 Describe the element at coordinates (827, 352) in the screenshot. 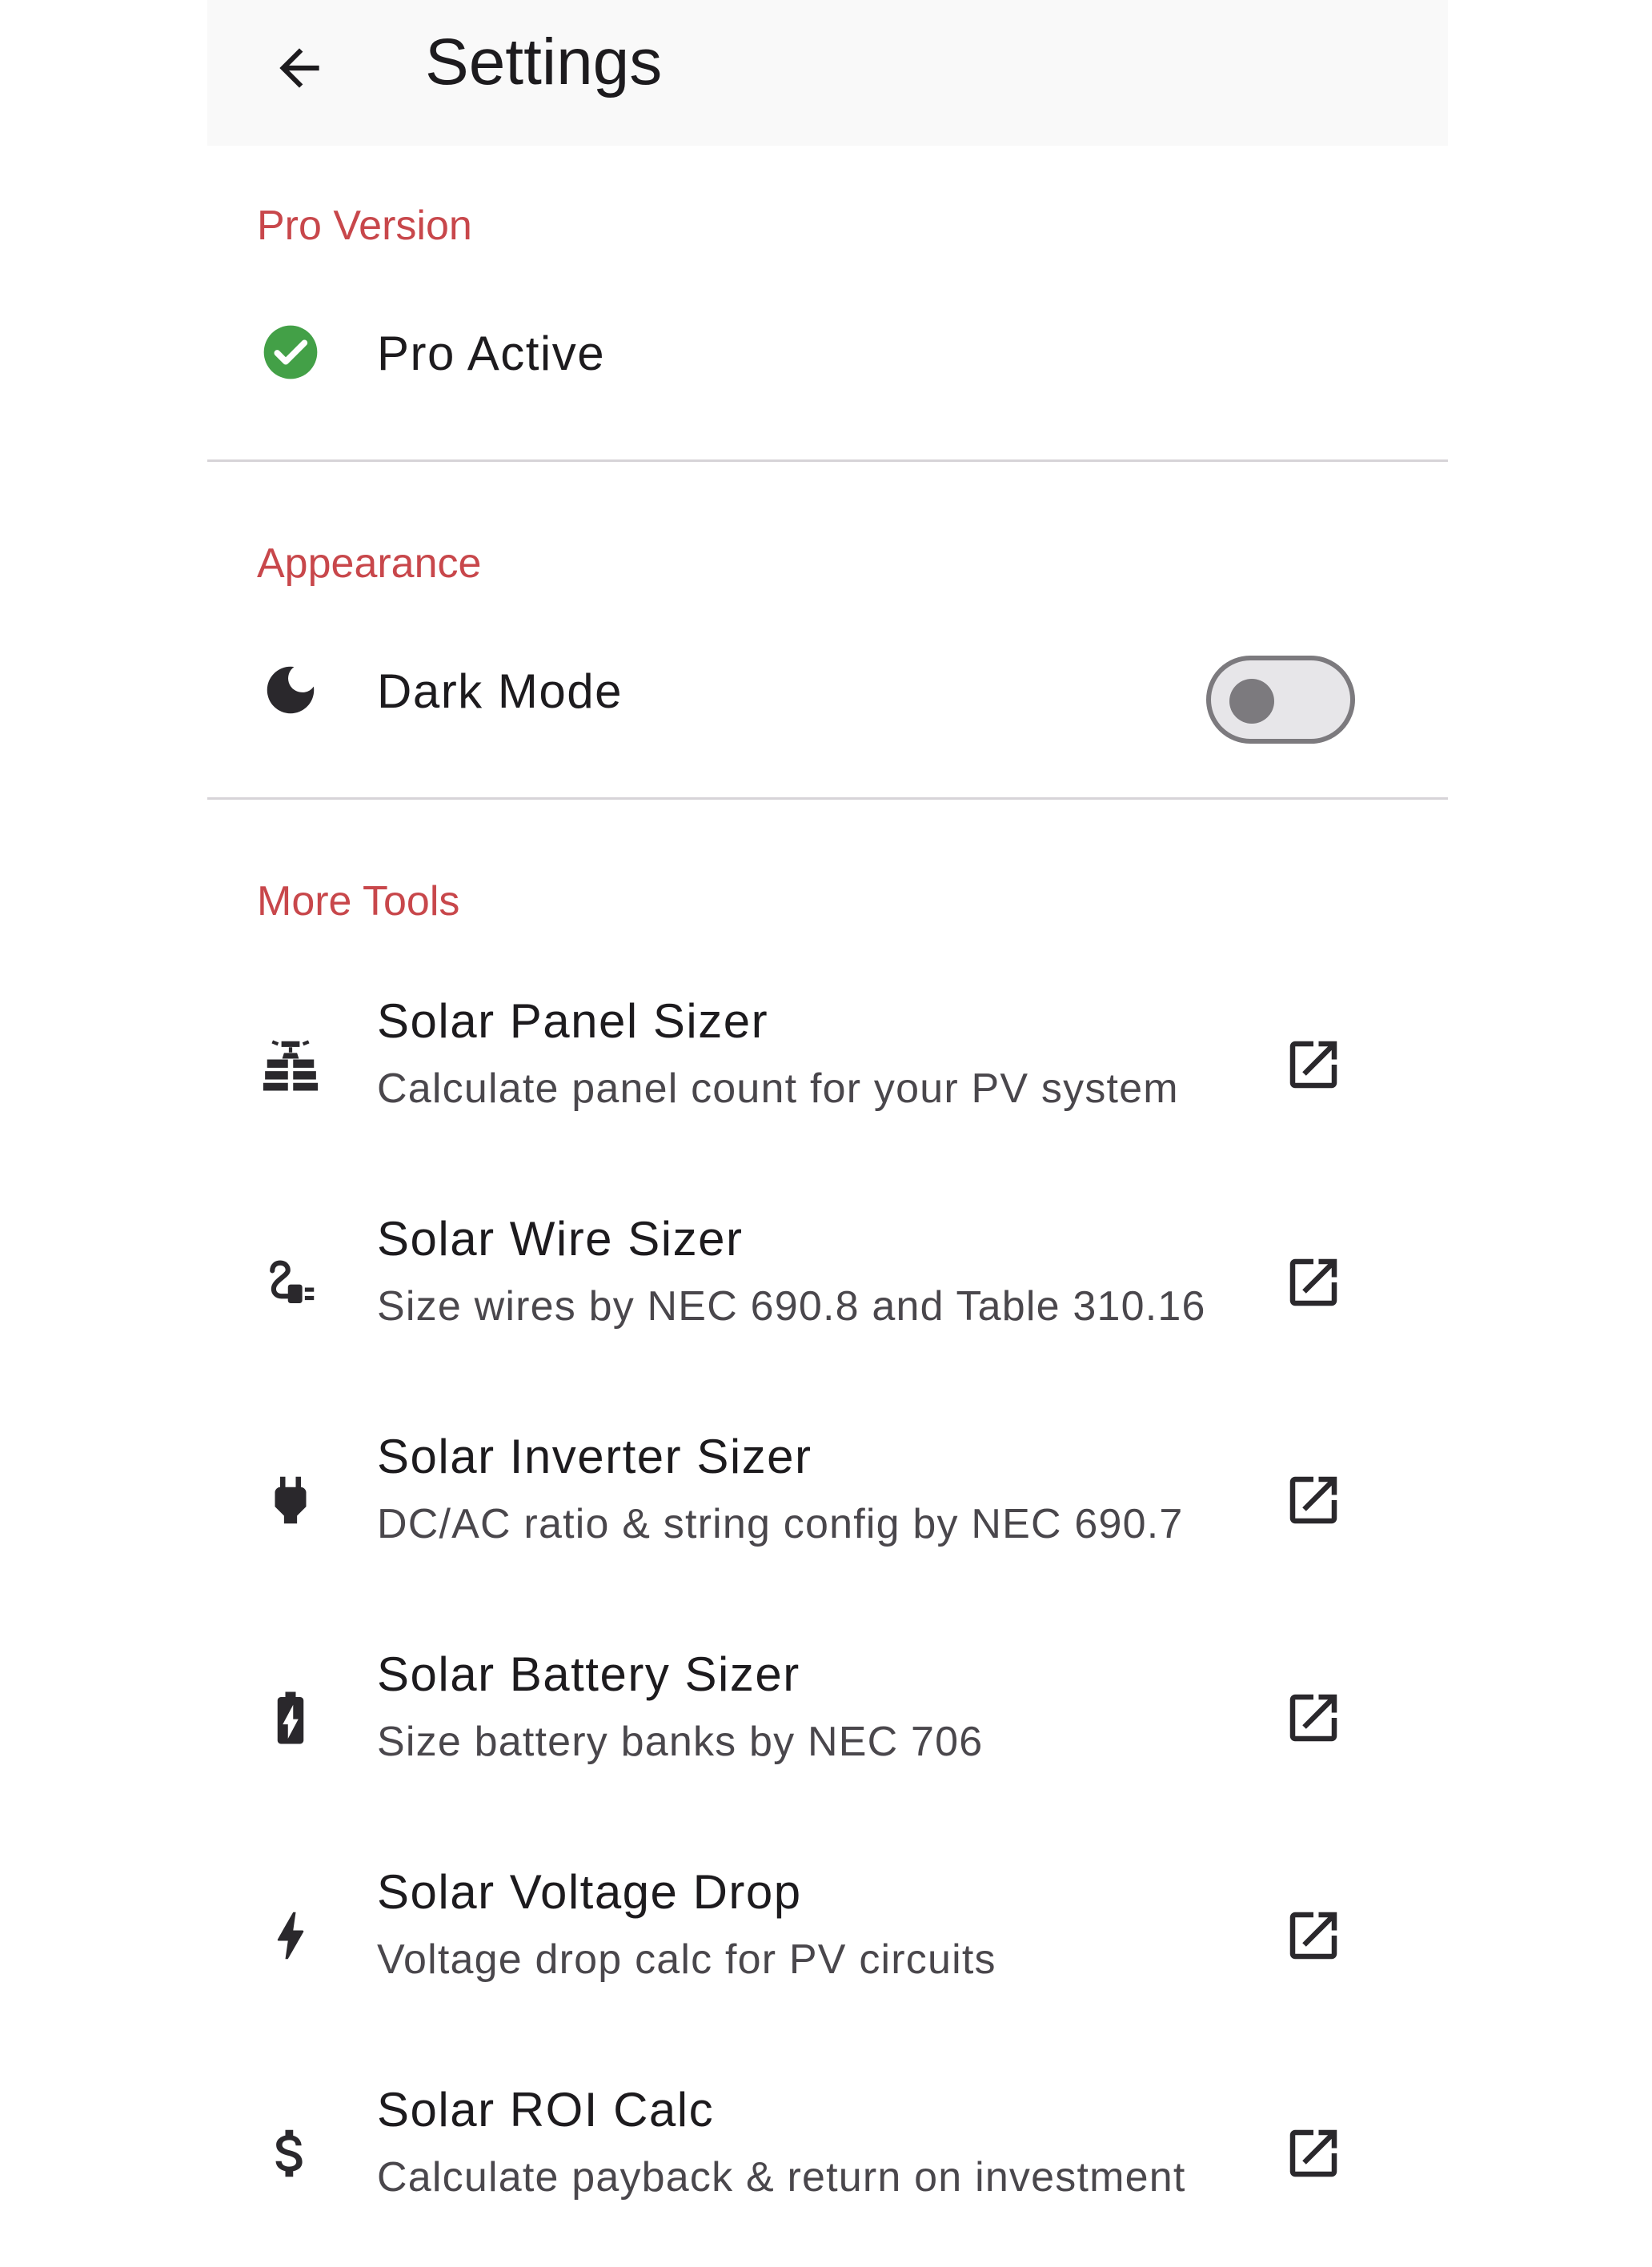

I see `pro-status-row: Pro Active` at that location.